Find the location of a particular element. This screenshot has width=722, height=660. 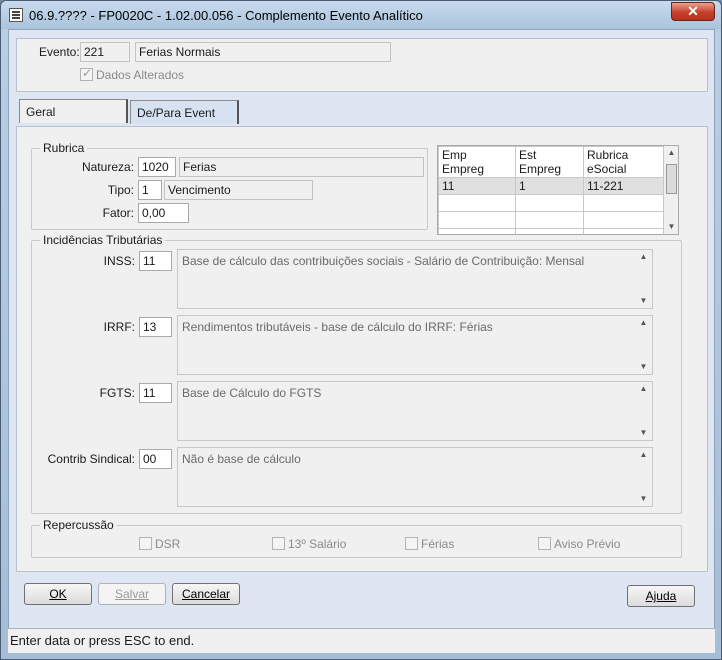

ferias-label: Férias is located at coordinates (438, 544).